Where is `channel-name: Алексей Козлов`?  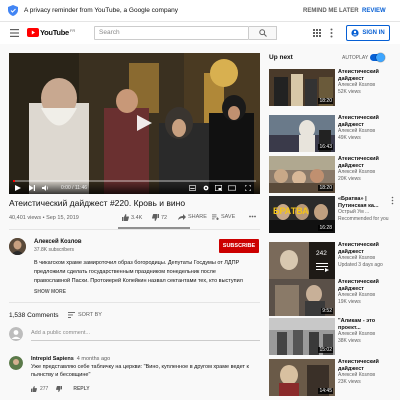
channel-name: Алексей Козлов is located at coordinates (58, 242).